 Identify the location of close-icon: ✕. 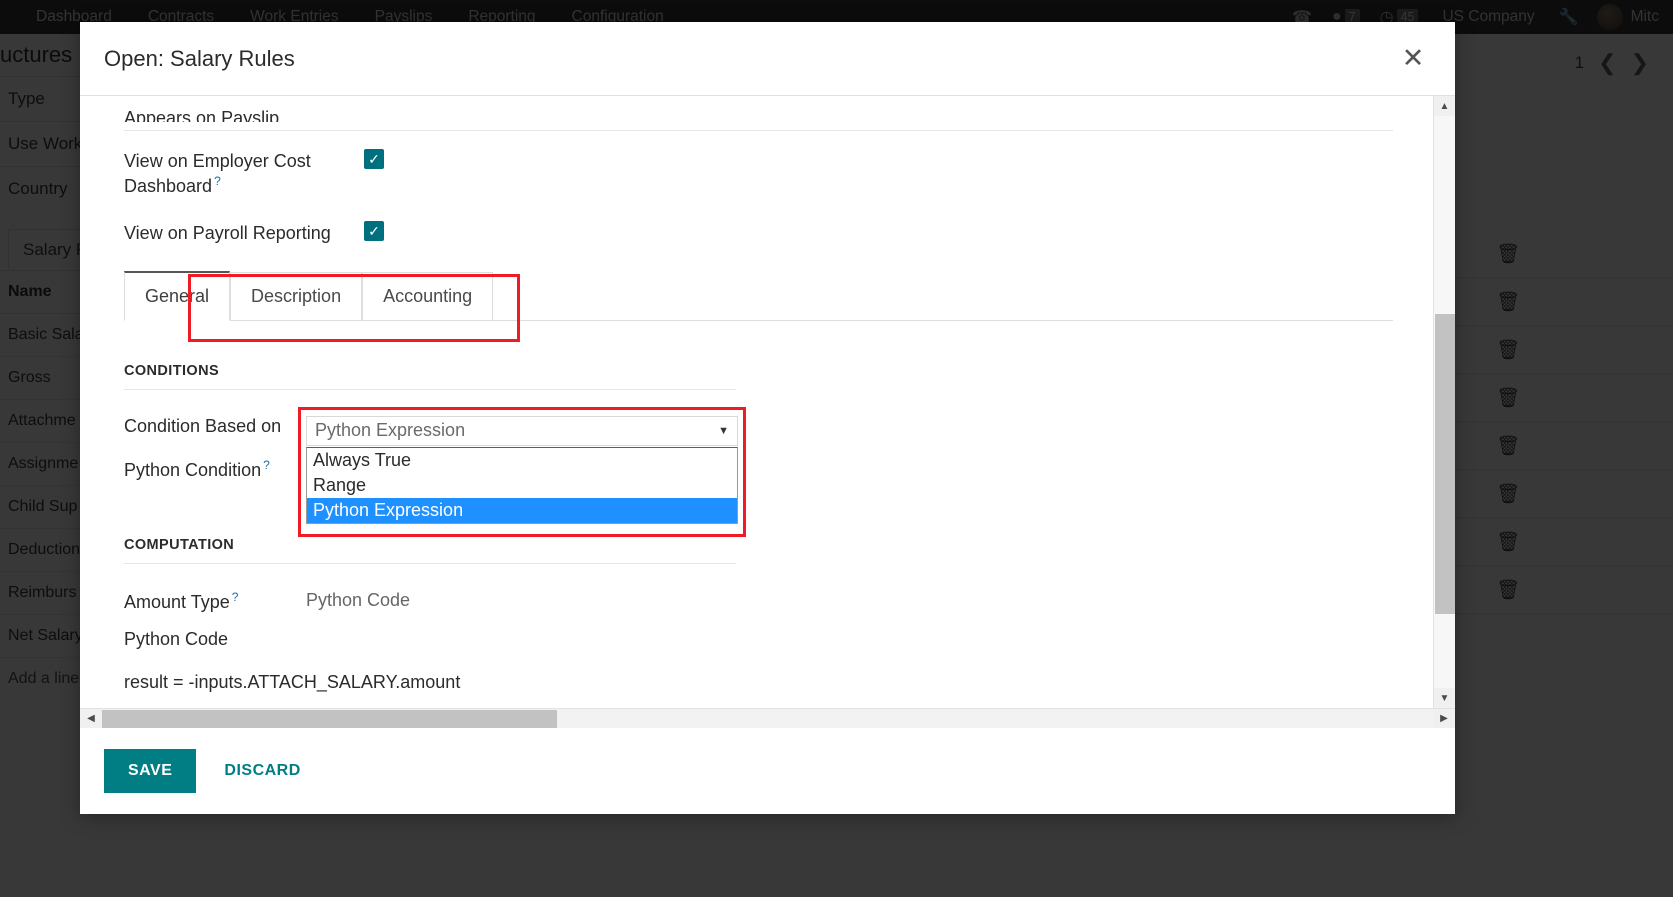
(1413, 59).